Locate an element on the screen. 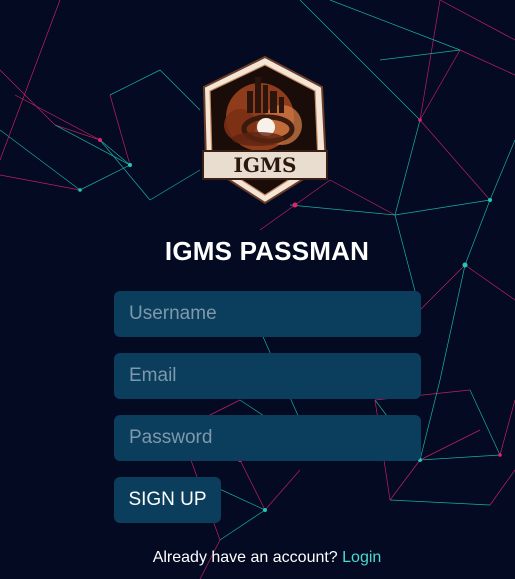 Image resolution: width=515 pixels, height=579 pixels. app-title: IGMS PASSMAN is located at coordinates (267, 251).